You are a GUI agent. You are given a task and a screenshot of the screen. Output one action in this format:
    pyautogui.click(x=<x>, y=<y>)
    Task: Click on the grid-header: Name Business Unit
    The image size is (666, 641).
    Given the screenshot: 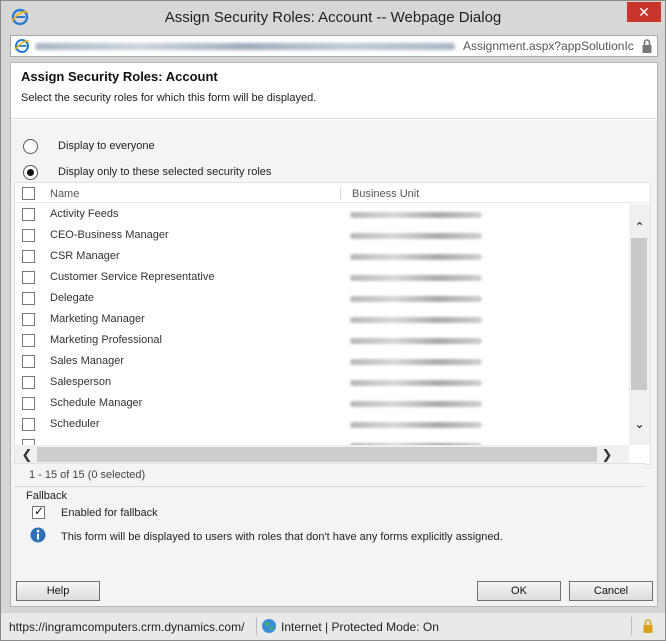 What is the action you would take?
    pyautogui.click(x=332, y=193)
    